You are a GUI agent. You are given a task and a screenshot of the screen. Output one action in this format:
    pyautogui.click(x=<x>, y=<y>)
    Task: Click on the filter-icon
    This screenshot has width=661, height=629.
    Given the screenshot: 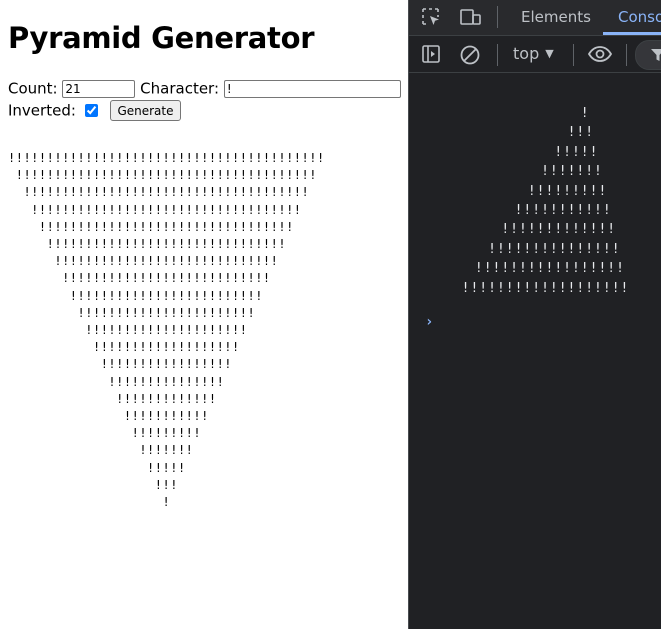 What is the action you would take?
    pyautogui.click(x=656, y=55)
    